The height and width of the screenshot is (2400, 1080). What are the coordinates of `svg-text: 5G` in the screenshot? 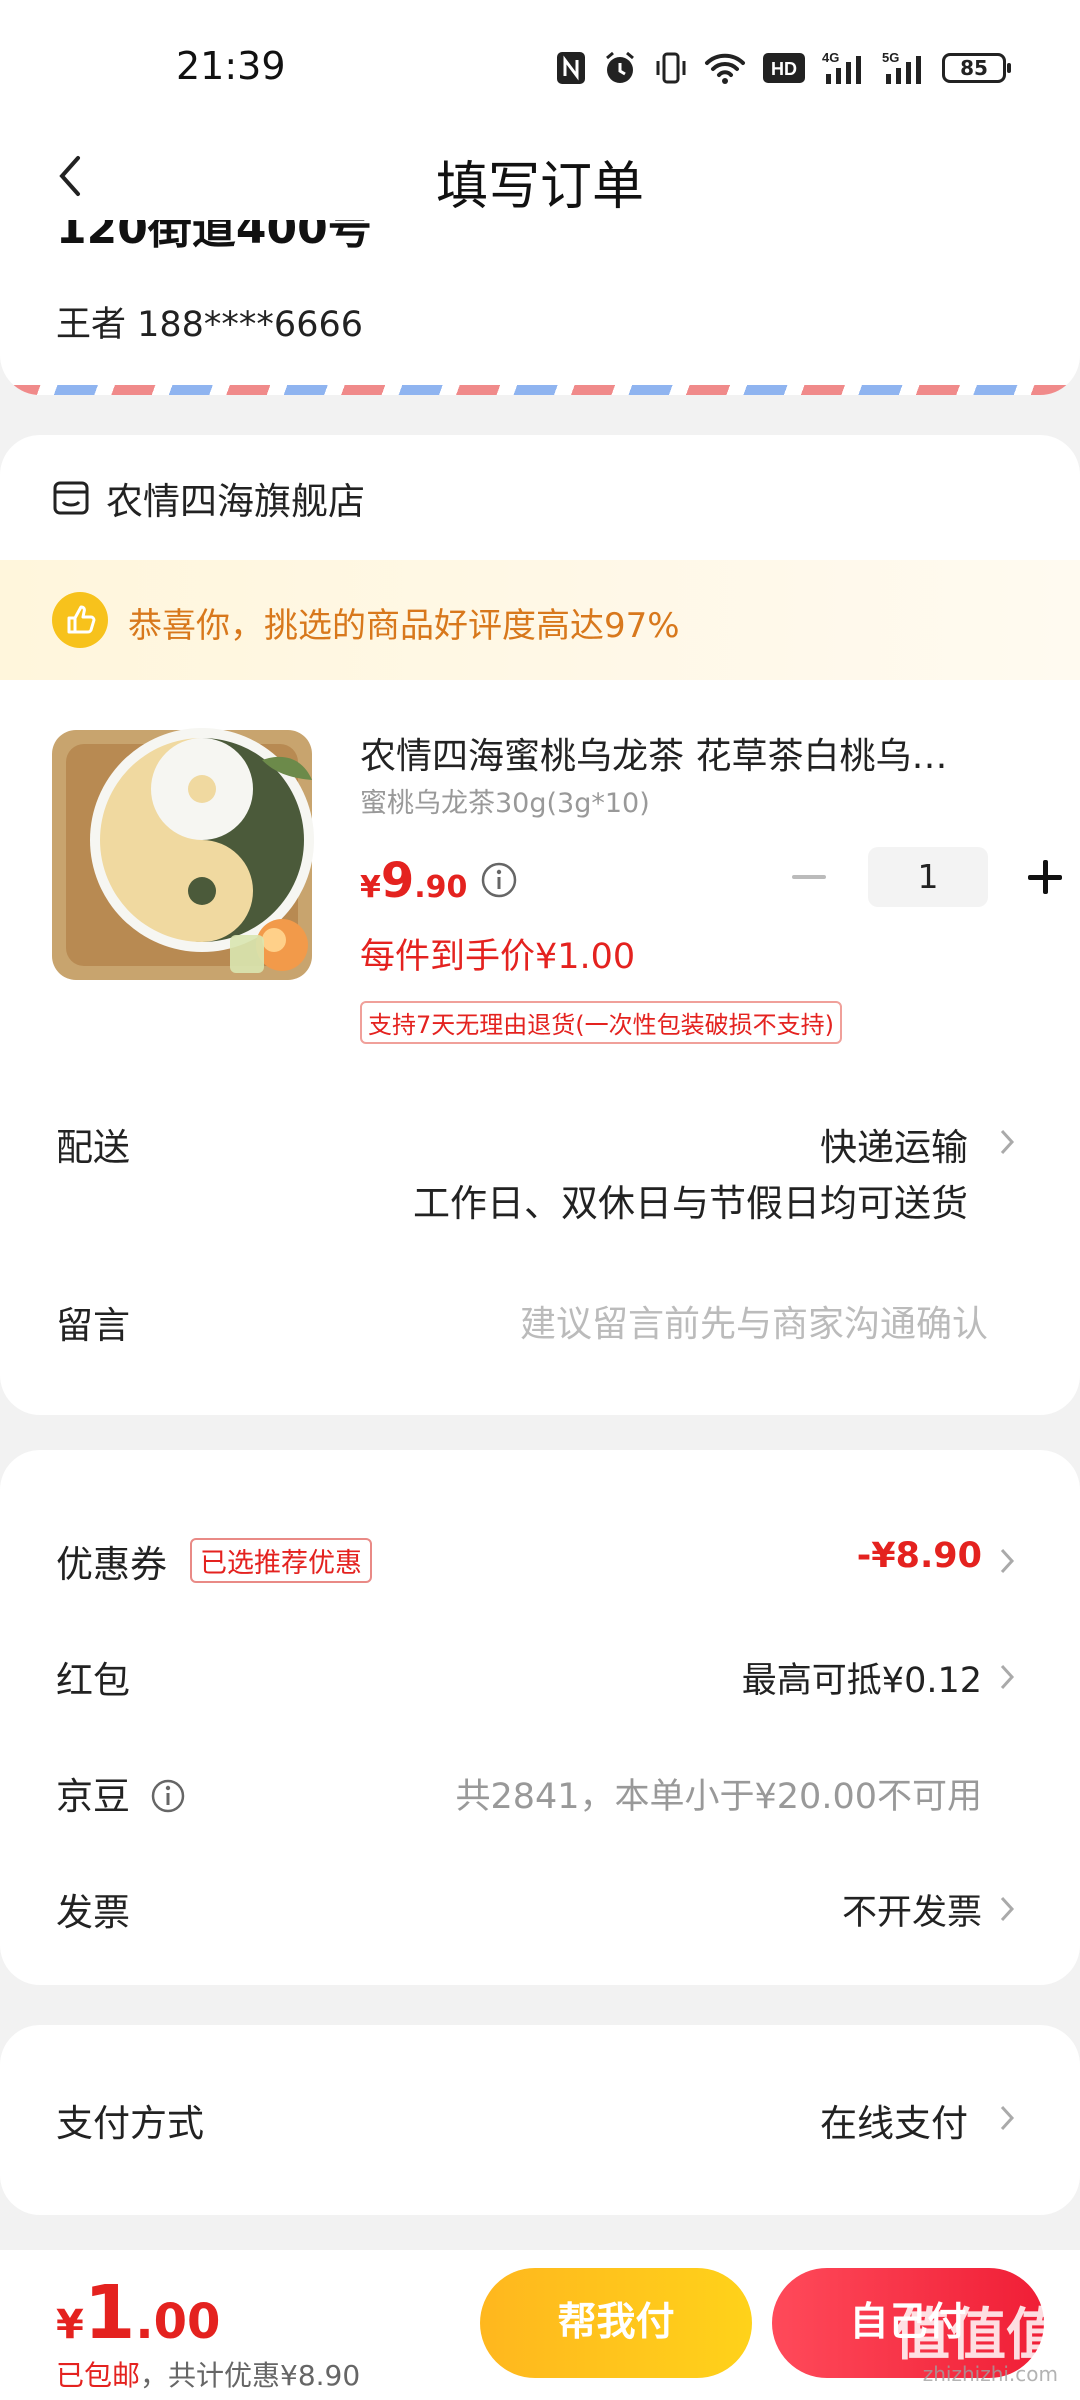 It's located at (890, 57).